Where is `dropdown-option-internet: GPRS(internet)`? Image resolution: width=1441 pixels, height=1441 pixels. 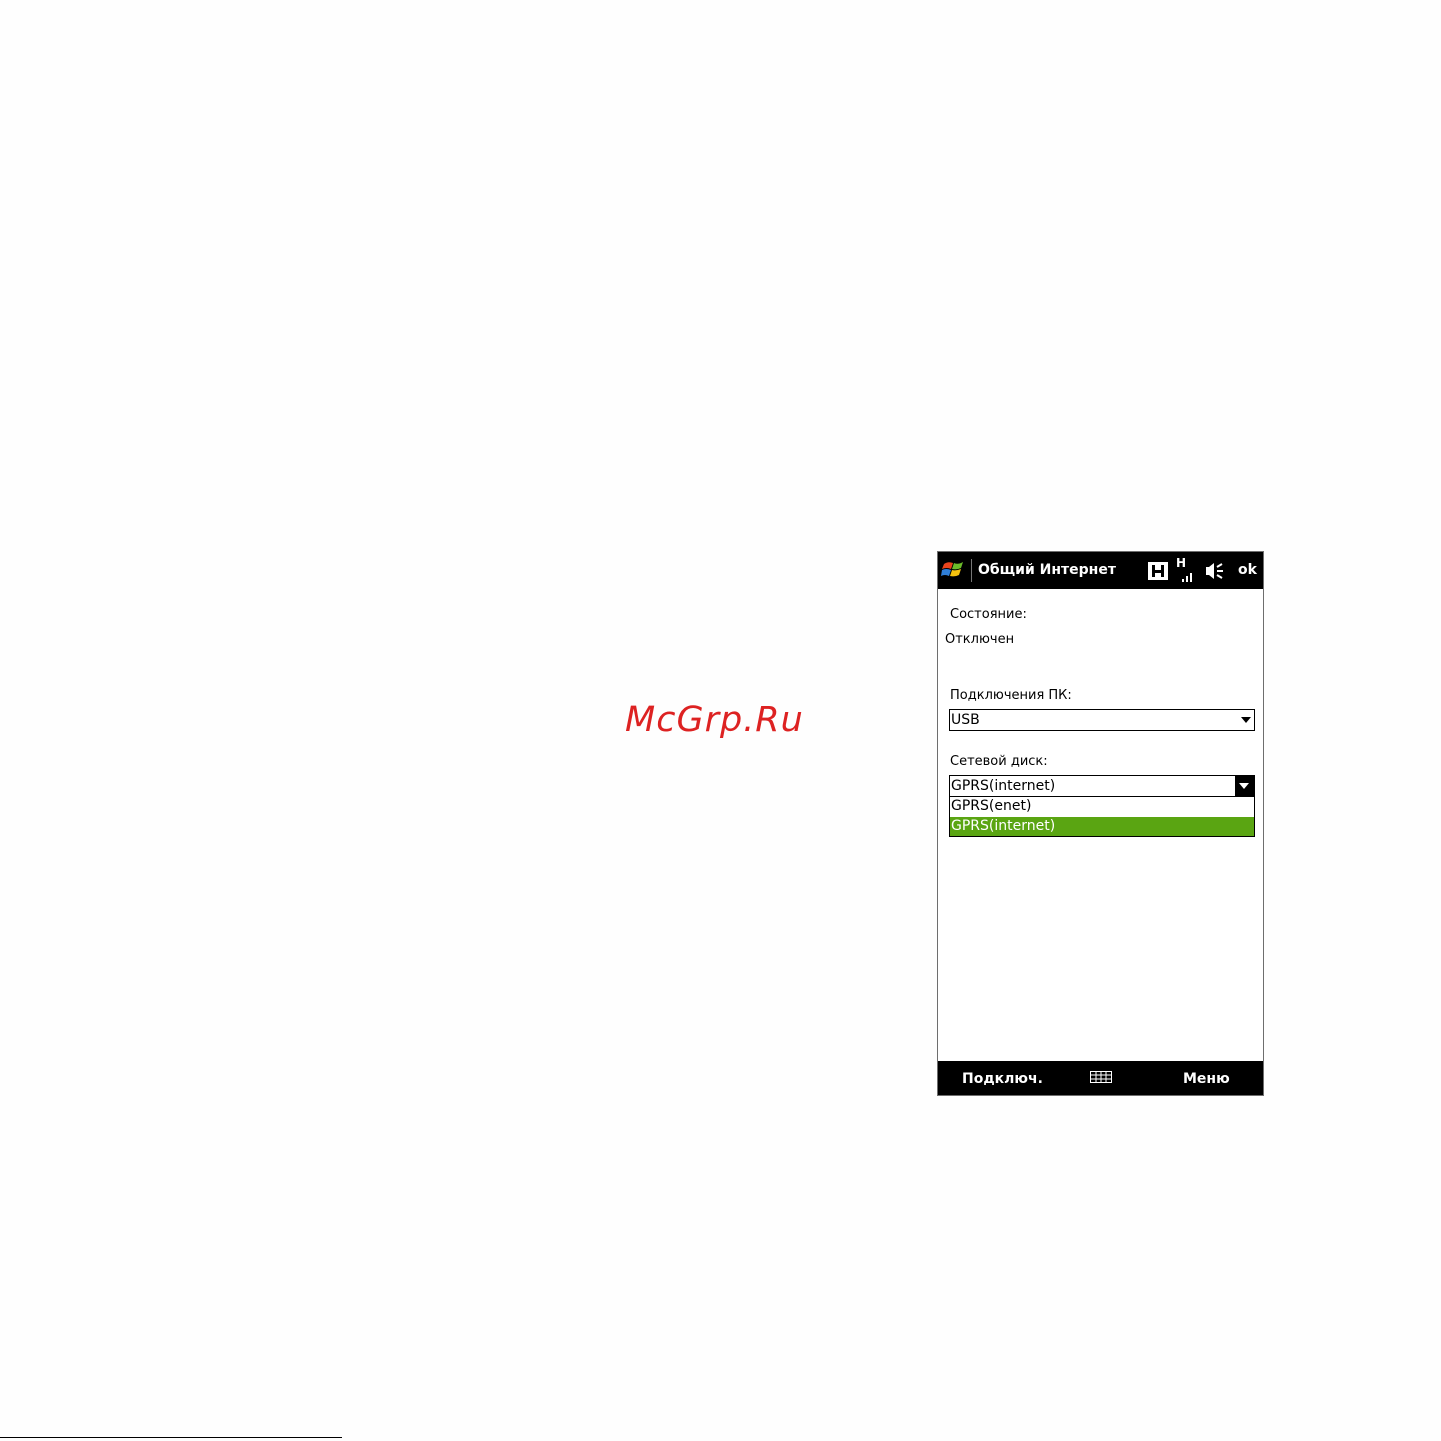
dropdown-option-internet: GPRS(internet) is located at coordinates (1102, 826).